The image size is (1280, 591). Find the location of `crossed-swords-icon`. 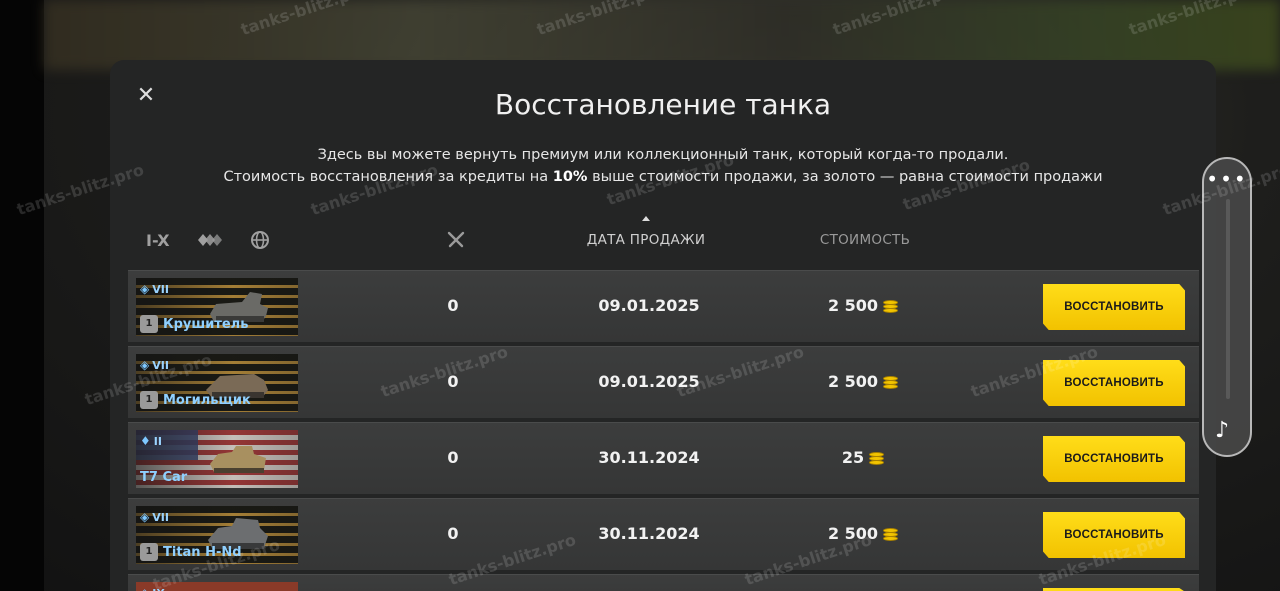

crossed-swords-icon is located at coordinates (456, 240).